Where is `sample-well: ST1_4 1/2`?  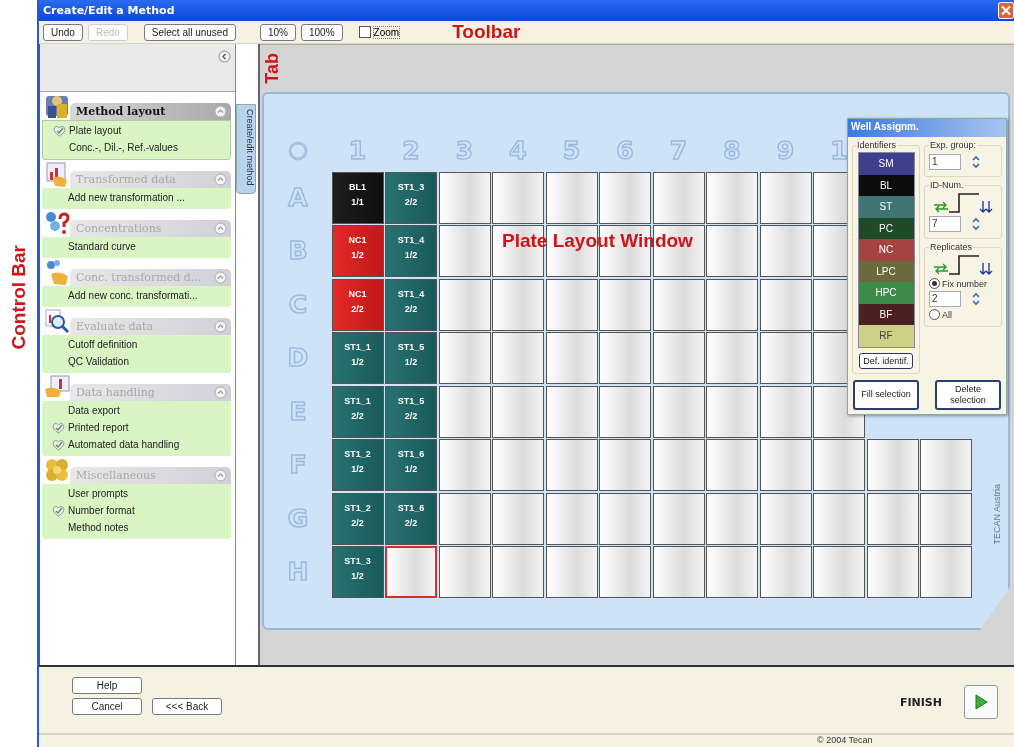
sample-well: ST1_4 1/2 is located at coordinates (411, 251).